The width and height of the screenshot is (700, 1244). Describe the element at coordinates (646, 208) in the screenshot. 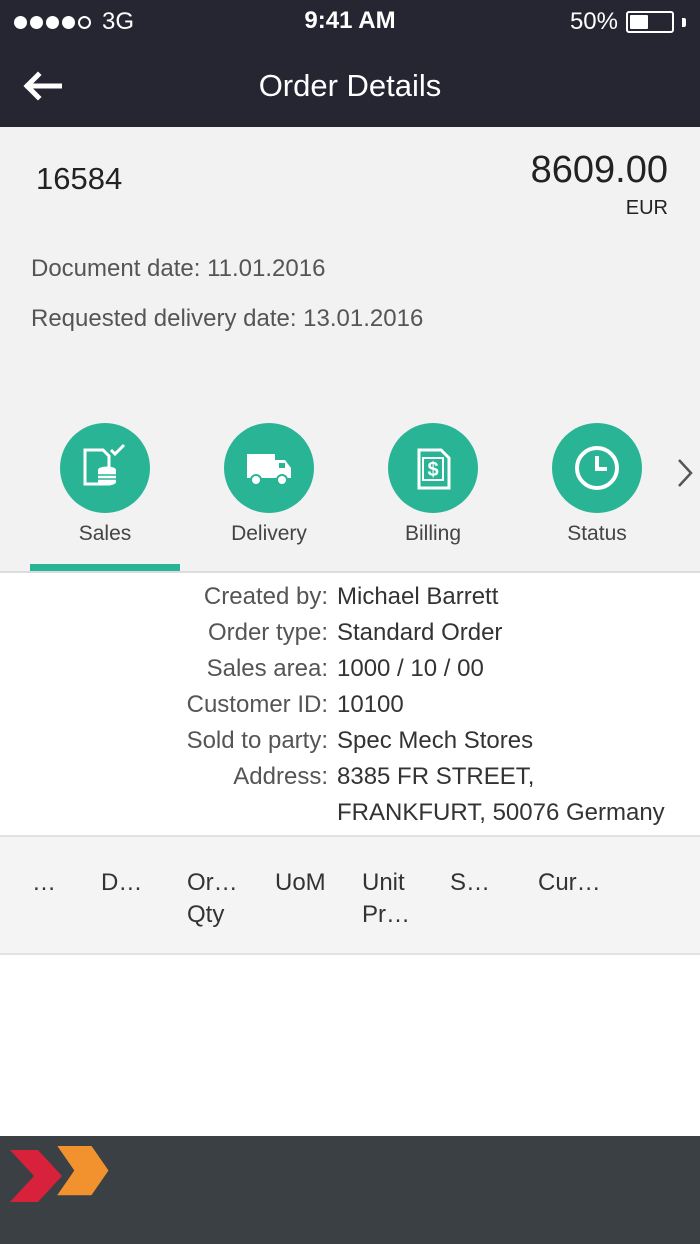

I see `order-currency: EUR` at that location.